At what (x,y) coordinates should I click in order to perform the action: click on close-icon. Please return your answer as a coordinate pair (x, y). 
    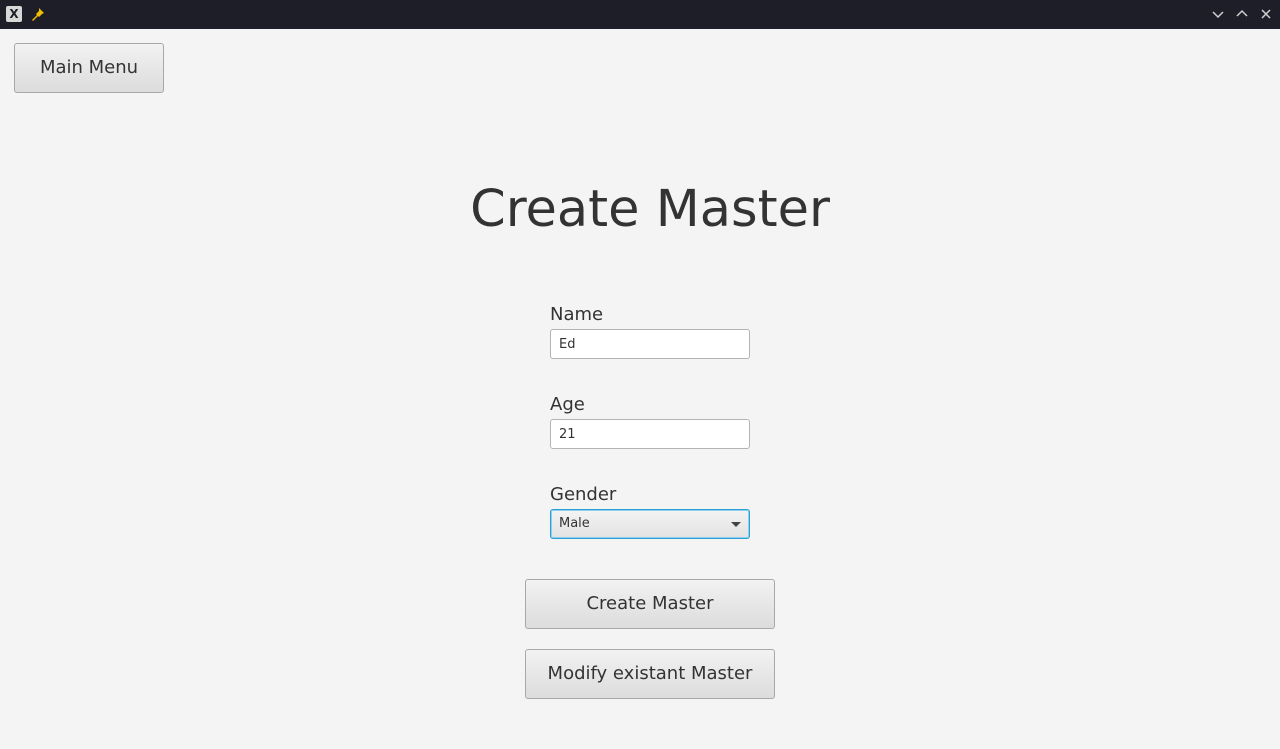
    Looking at the image, I should click on (1266, 14).